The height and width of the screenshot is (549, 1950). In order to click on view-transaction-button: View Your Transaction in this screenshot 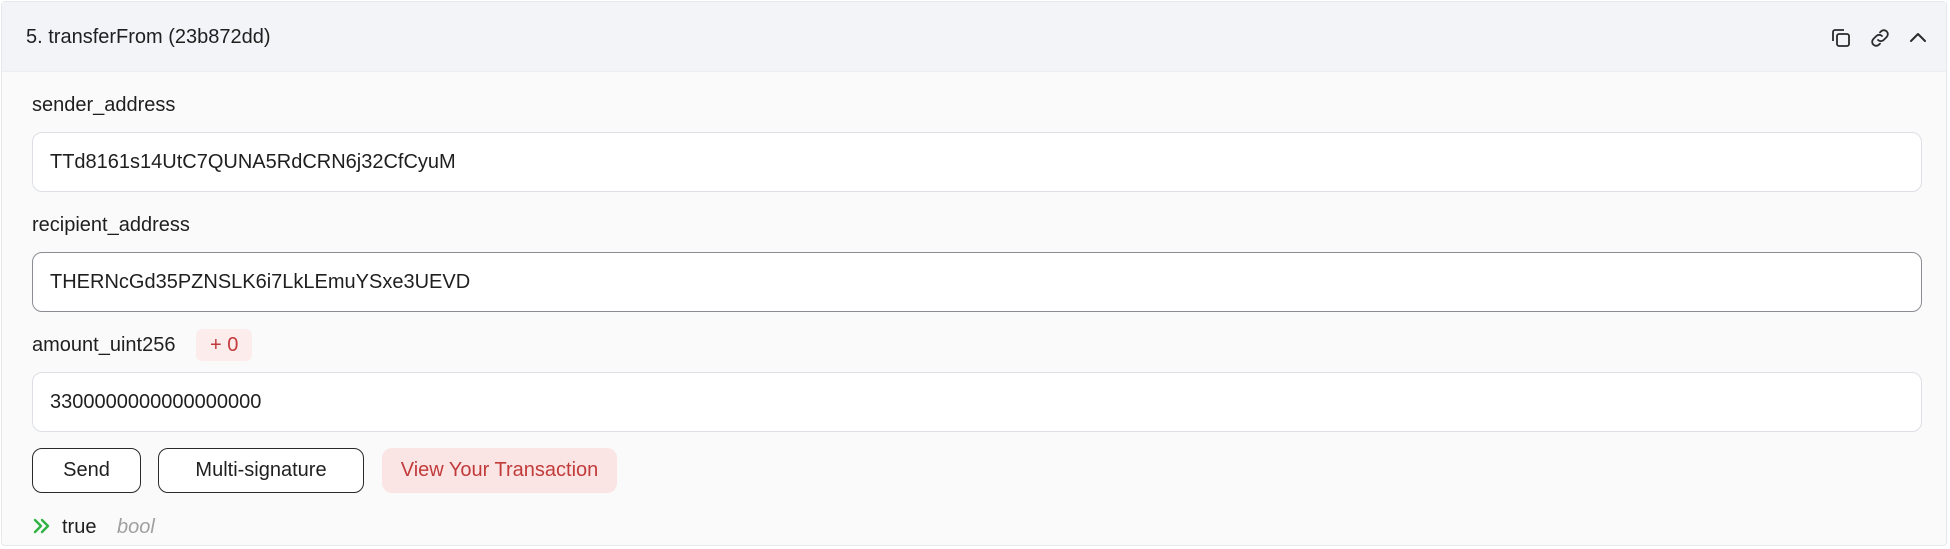, I will do `click(499, 470)`.